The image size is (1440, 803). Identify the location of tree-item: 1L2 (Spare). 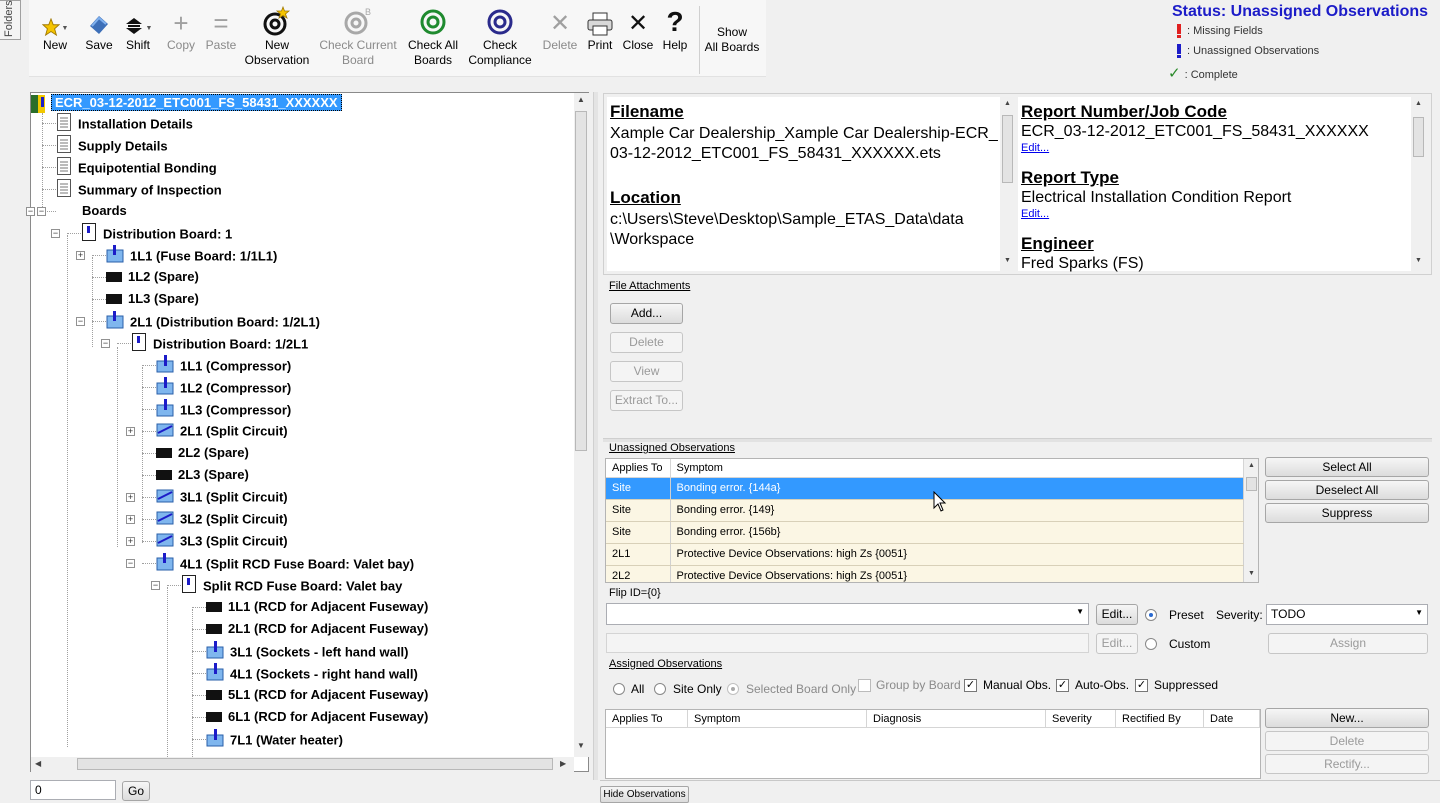
(152, 277).